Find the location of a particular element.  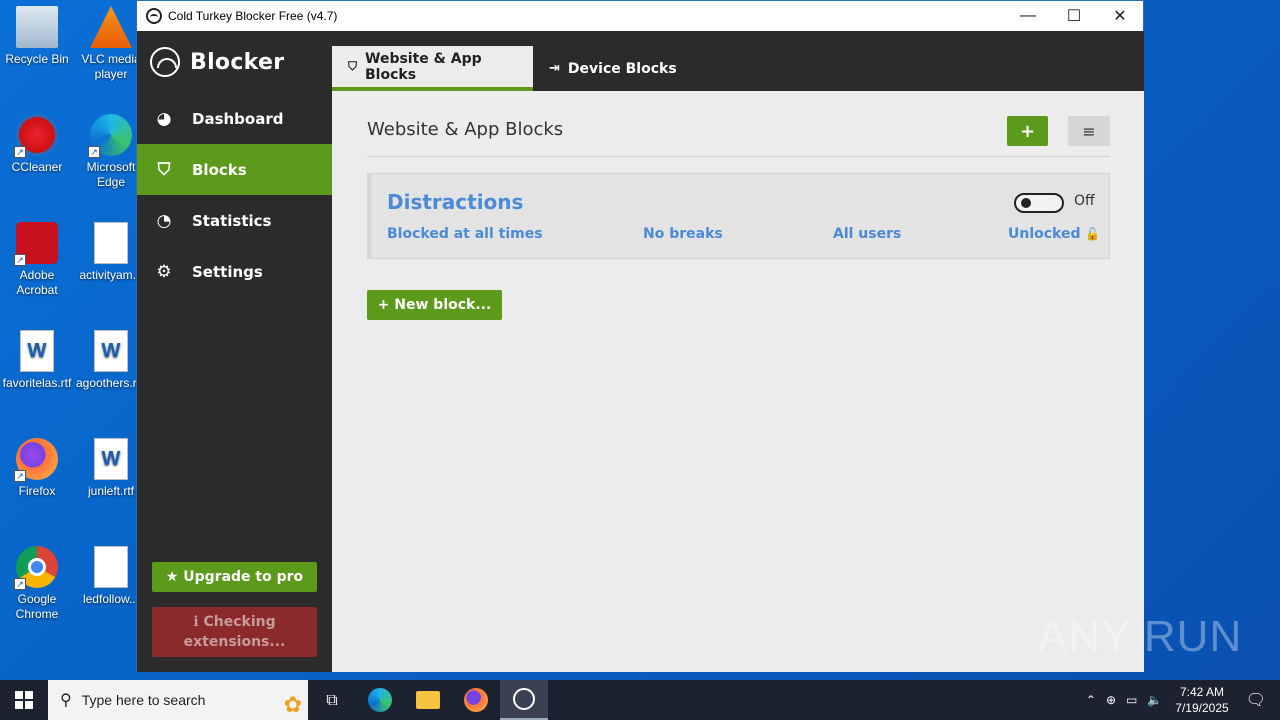

vlc-icon is located at coordinates (111, 27).